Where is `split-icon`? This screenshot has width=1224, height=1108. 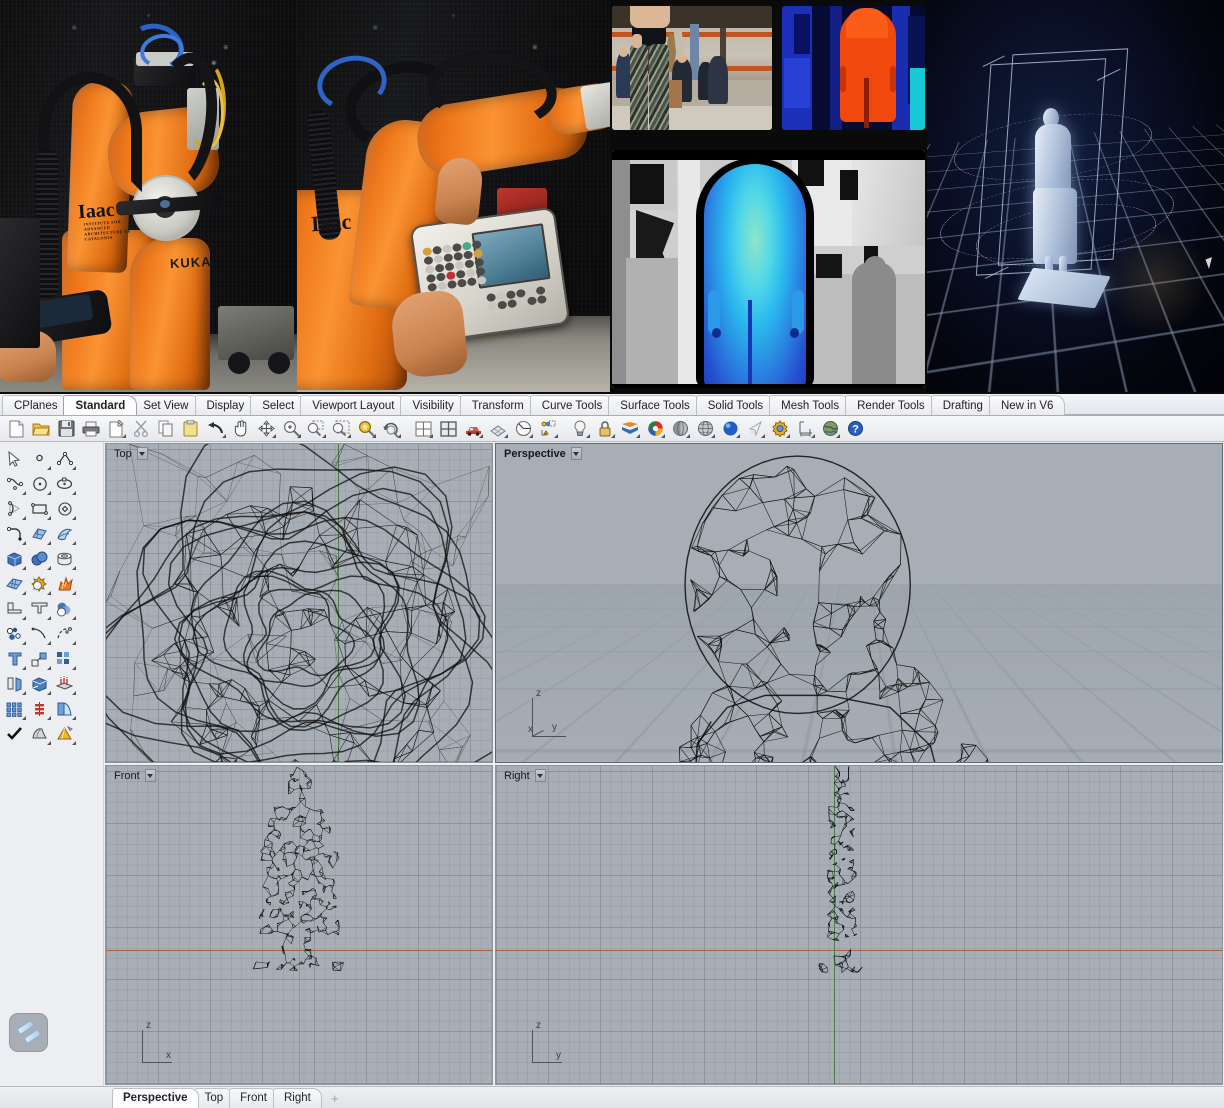 split-icon is located at coordinates (14, 633).